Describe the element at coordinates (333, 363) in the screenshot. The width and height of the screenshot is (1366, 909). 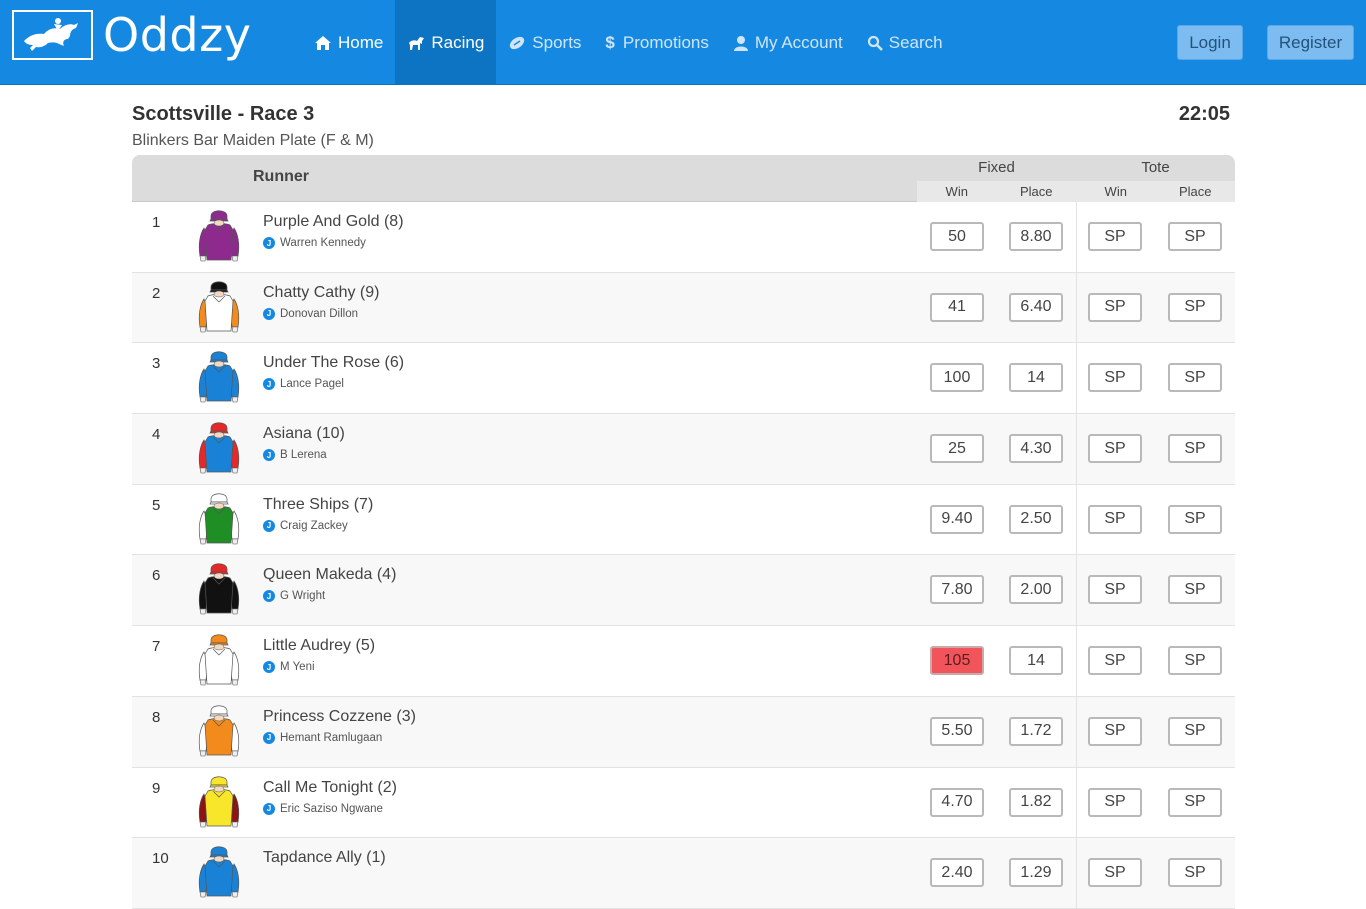
I see `runner-name: Under The Rose (6)` at that location.